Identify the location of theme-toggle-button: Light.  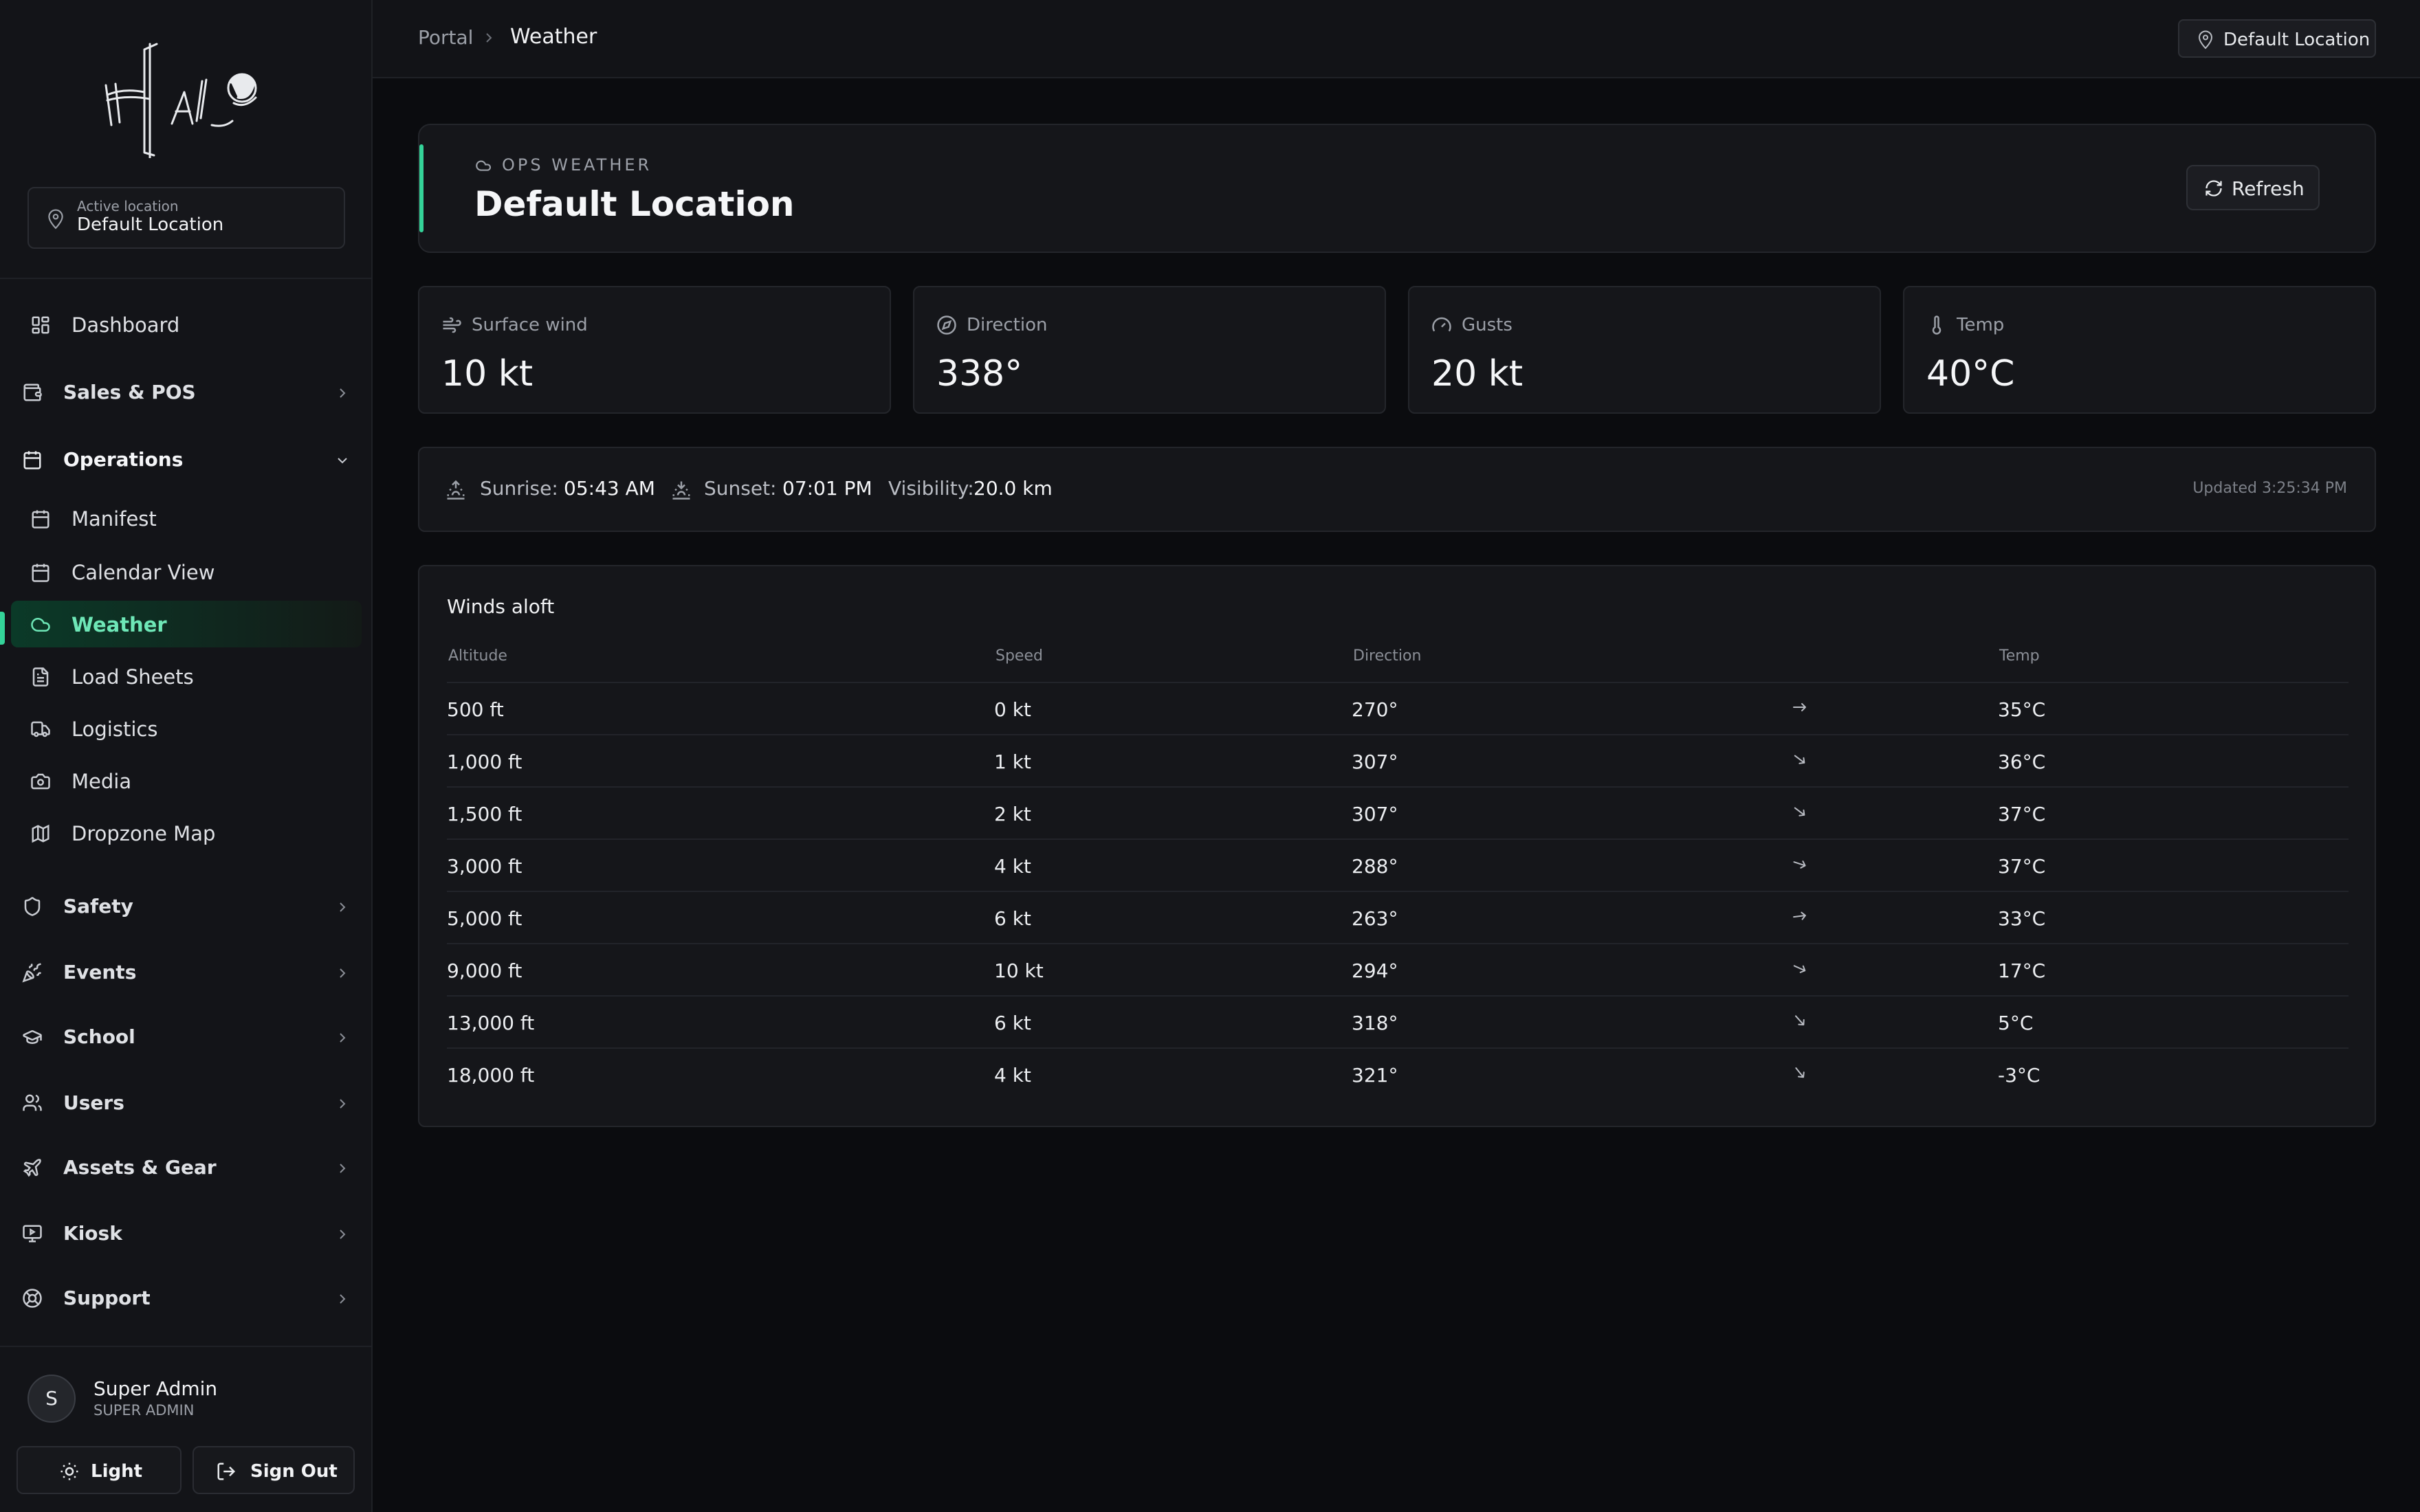
(99, 1470).